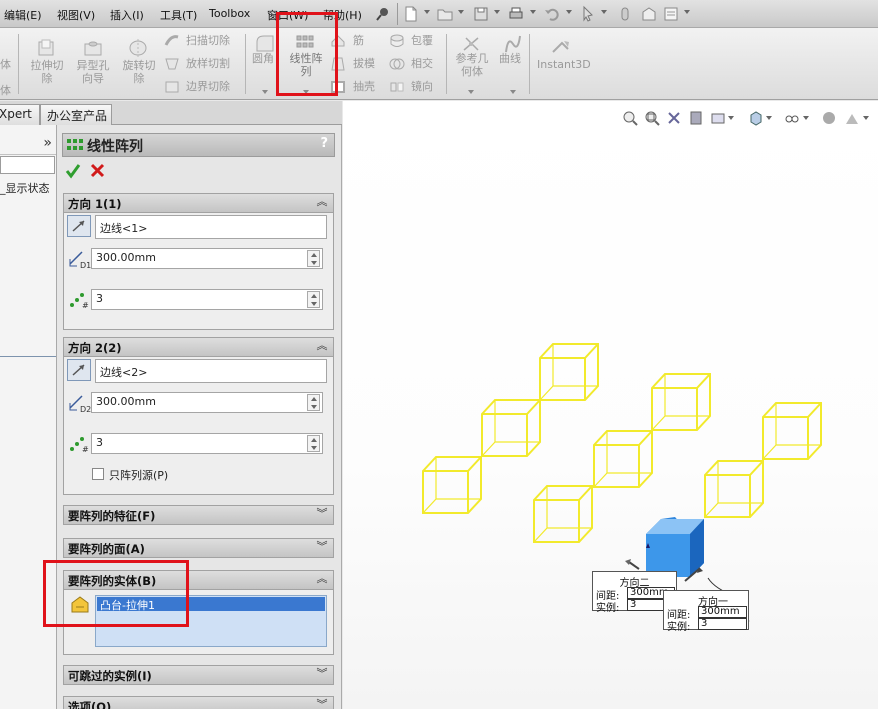  Describe the element at coordinates (97, 170) in the screenshot. I see `cancel-x-icon` at that location.